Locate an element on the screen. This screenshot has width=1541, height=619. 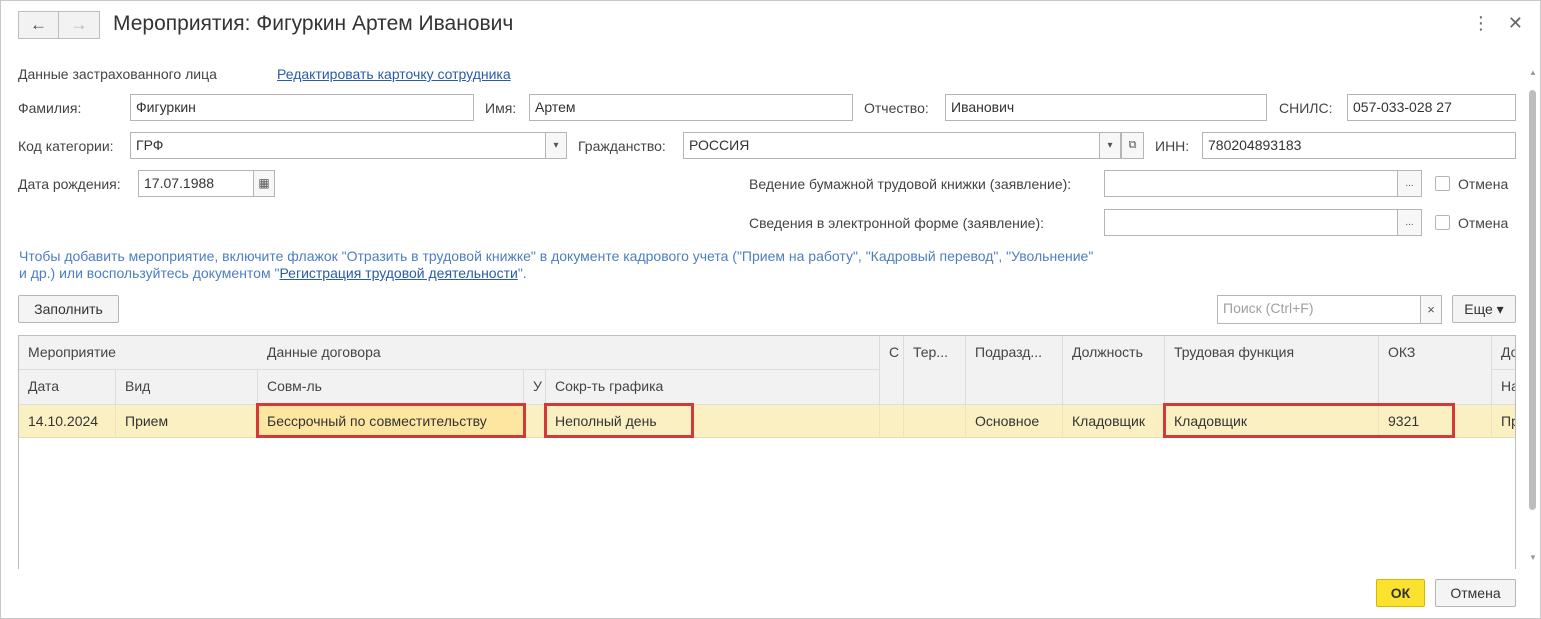
highlight-box-shortened is located at coordinates (619, 420).